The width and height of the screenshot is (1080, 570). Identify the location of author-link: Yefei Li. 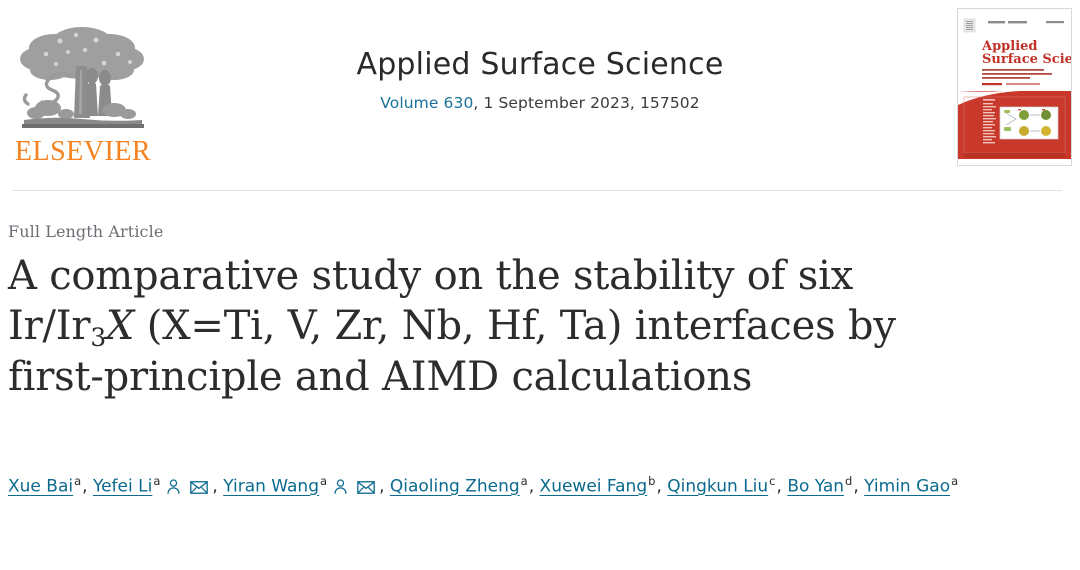
(122, 487).